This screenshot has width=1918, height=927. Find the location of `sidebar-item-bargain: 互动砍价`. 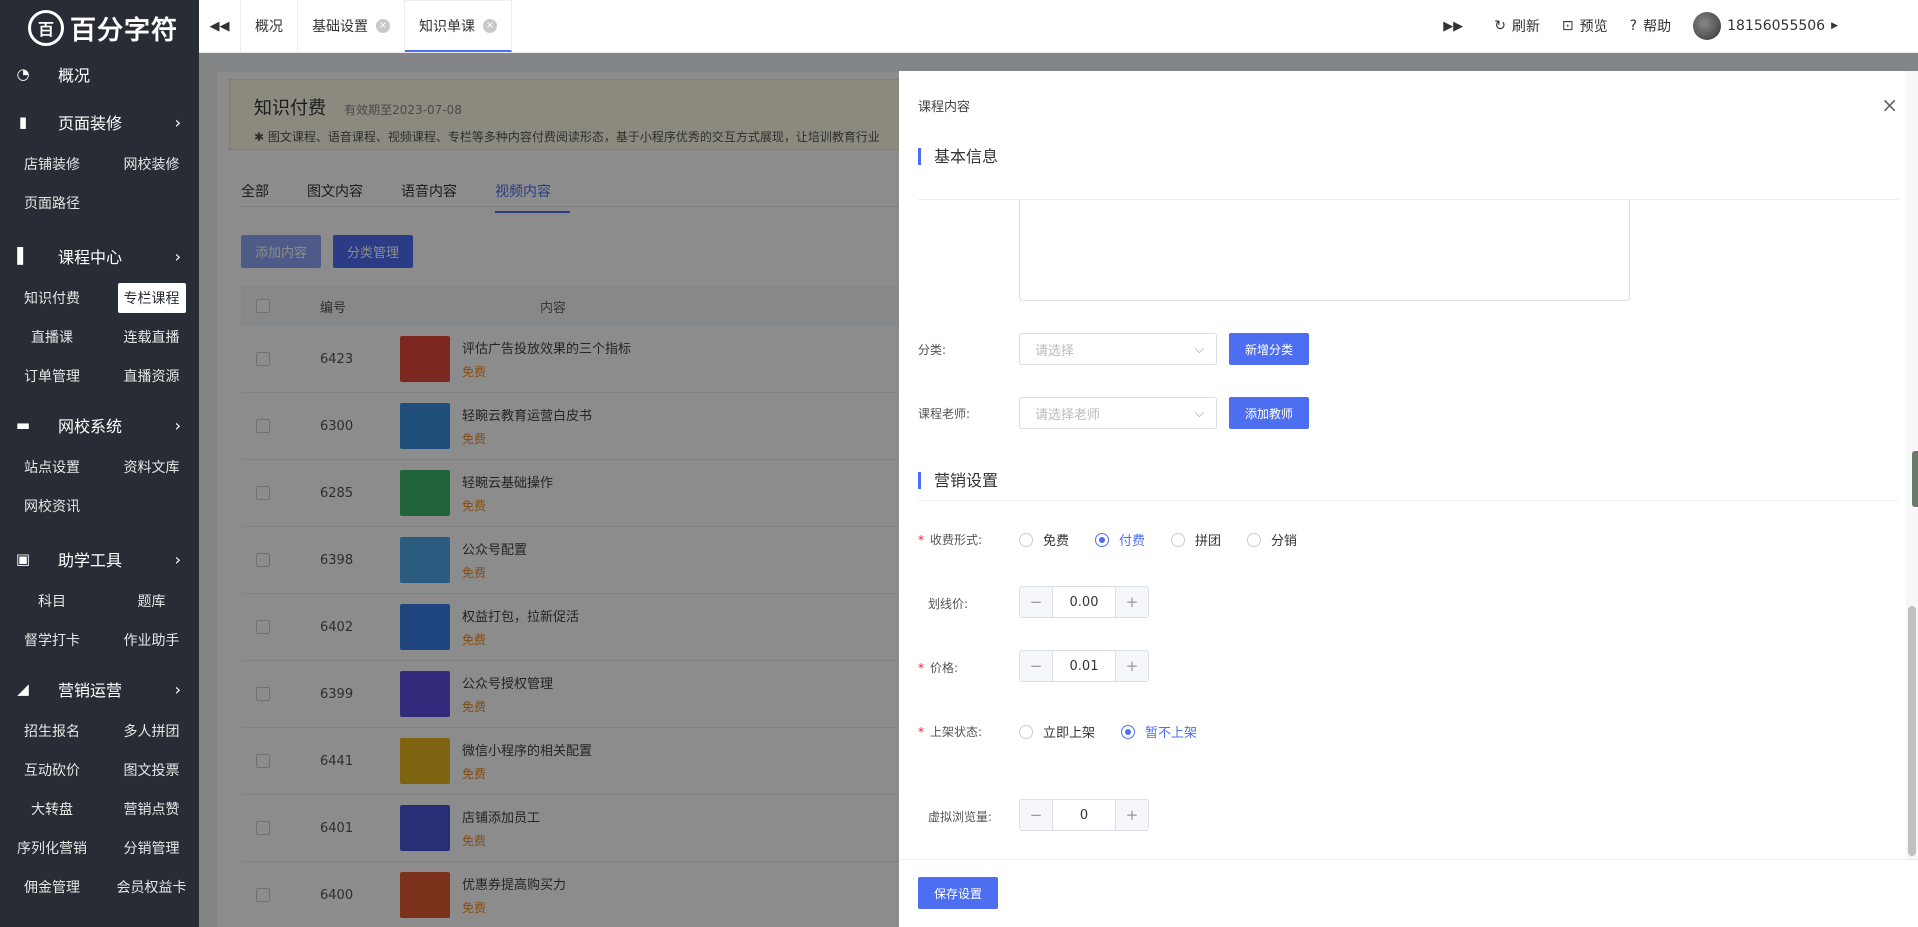

sidebar-item-bargain: 互动砍价 is located at coordinates (52, 769).